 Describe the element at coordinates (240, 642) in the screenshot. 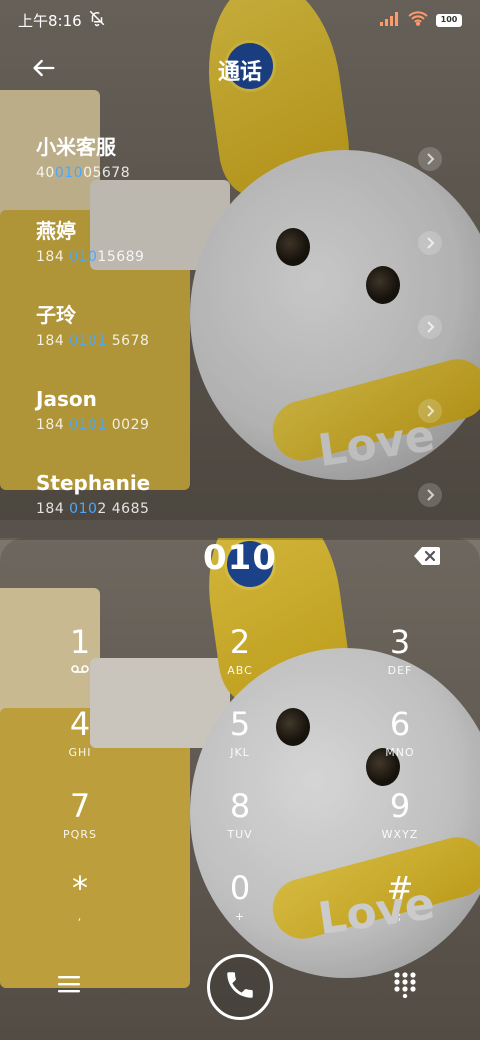

I see `key-digit: 2` at that location.